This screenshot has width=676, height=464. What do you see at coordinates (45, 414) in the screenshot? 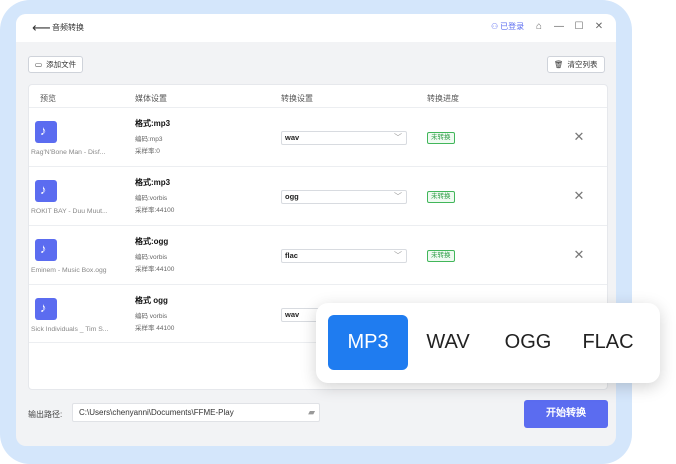
I see `output-path-label: 输出路径:` at bounding box center [45, 414].